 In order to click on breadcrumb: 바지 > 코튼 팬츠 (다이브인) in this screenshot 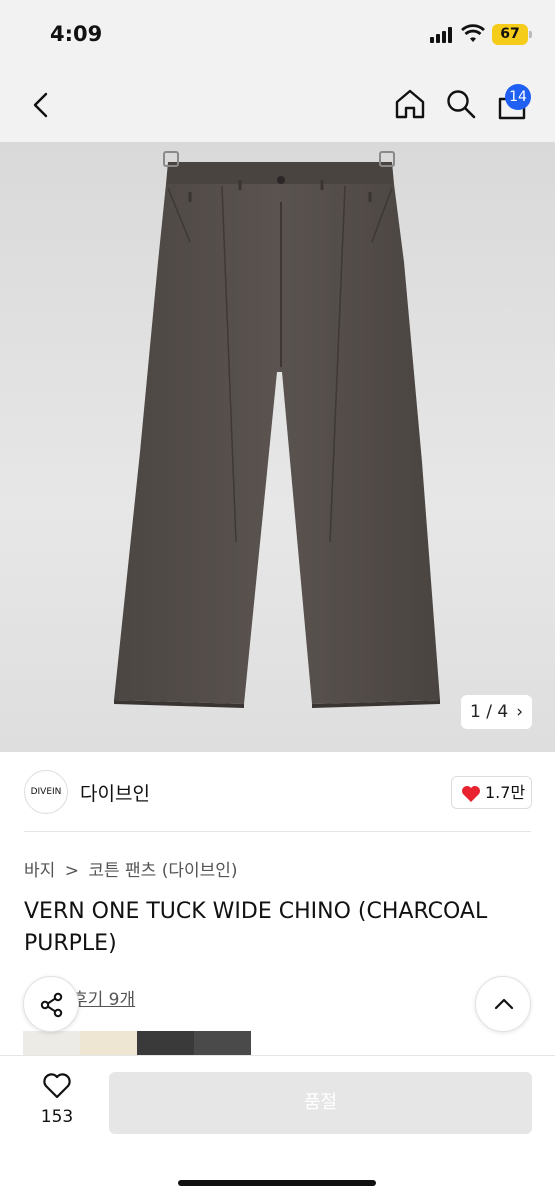, I will do `click(133, 868)`.